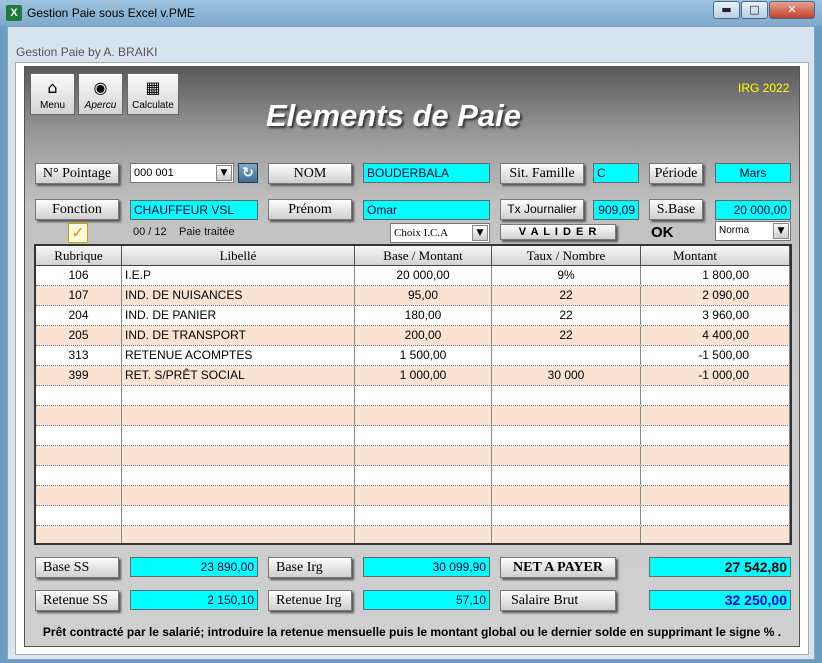  What do you see at coordinates (79, 315) in the screenshot?
I see `cell-rubrique: 204` at bounding box center [79, 315].